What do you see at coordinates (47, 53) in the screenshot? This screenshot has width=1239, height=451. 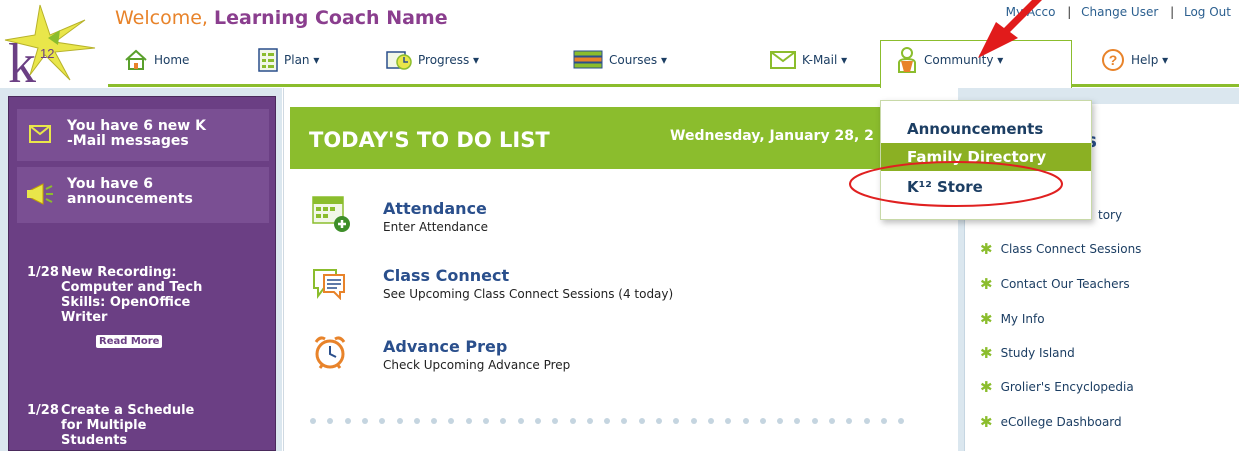 I see `svg-text: 12` at bounding box center [47, 53].